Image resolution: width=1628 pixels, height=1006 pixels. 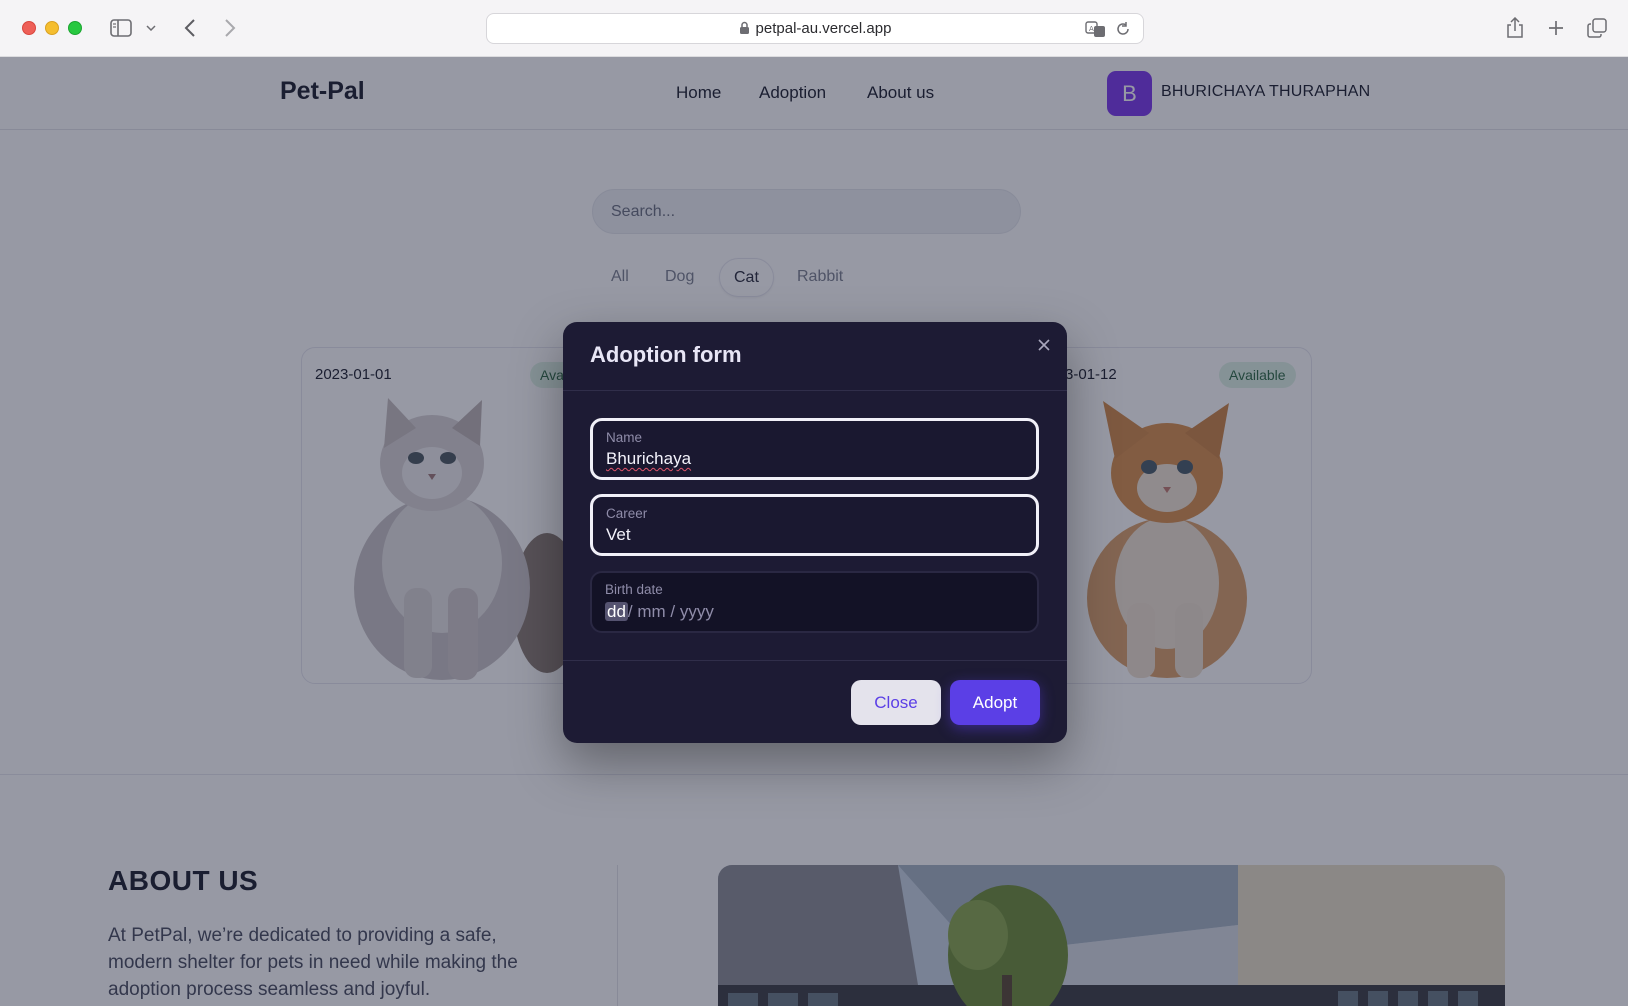 What do you see at coordinates (634, 589) in the screenshot?
I see `birth-date-field-label: Birth date` at bounding box center [634, 589].